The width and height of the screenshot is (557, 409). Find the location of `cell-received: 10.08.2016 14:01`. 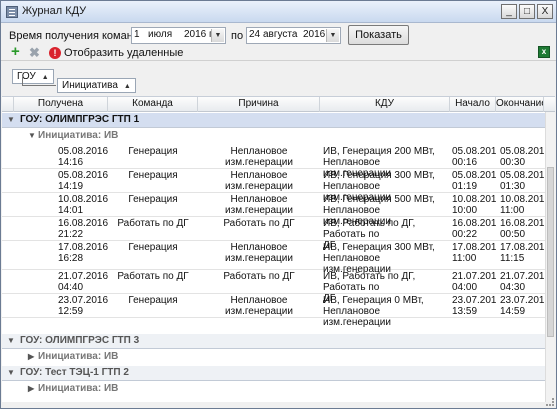

cell-received: 10.08.2016 14:01 is located at coordinates (83, 205).